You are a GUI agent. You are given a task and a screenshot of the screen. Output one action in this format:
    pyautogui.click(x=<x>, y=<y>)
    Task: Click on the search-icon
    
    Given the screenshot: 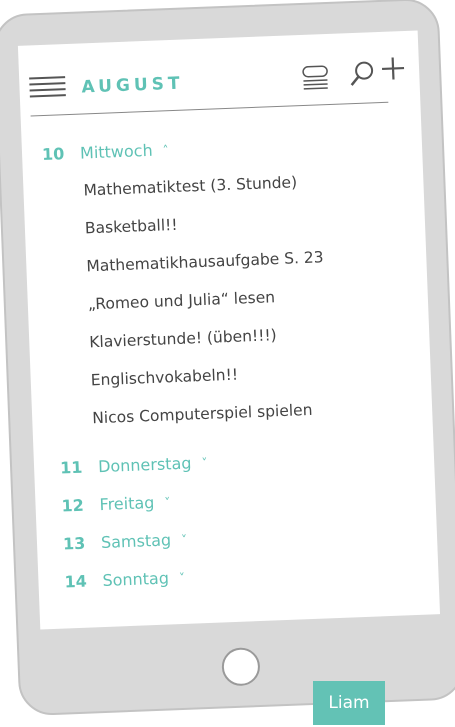 What is the action you would take?
    pyautogui.click(x=362, y=73)
    